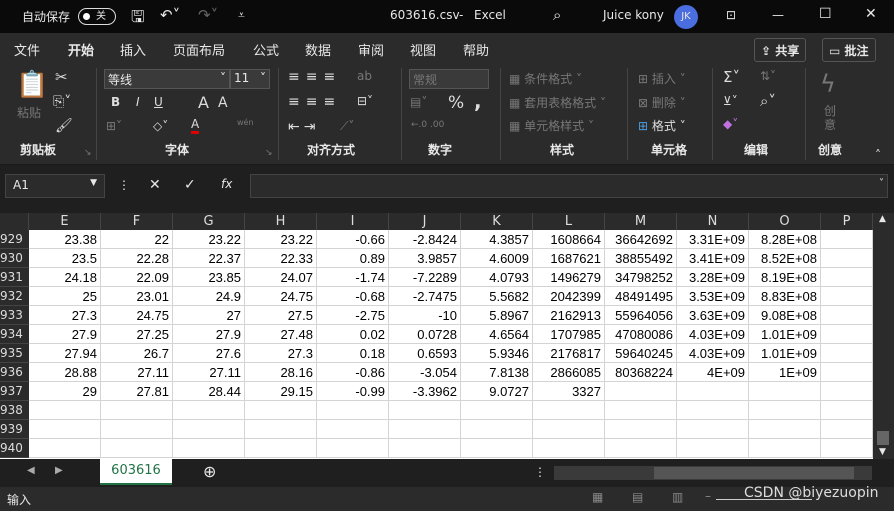  What do you see at coordinates (545, 78) in the screenshot?
I see `conditional-formatting-button: ▦ 条件格式 ˅` at bounding box center [545, 78].